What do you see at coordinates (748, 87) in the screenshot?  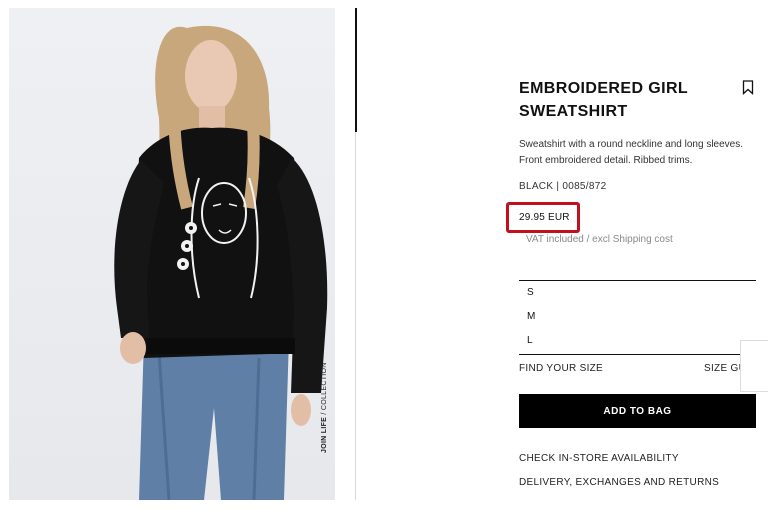 I see `bookmark-icon` at bounding box center [748, 87].